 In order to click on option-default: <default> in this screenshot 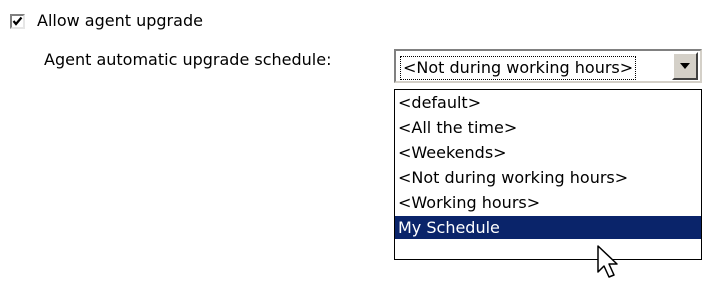, I will do `click(548, 102)`.